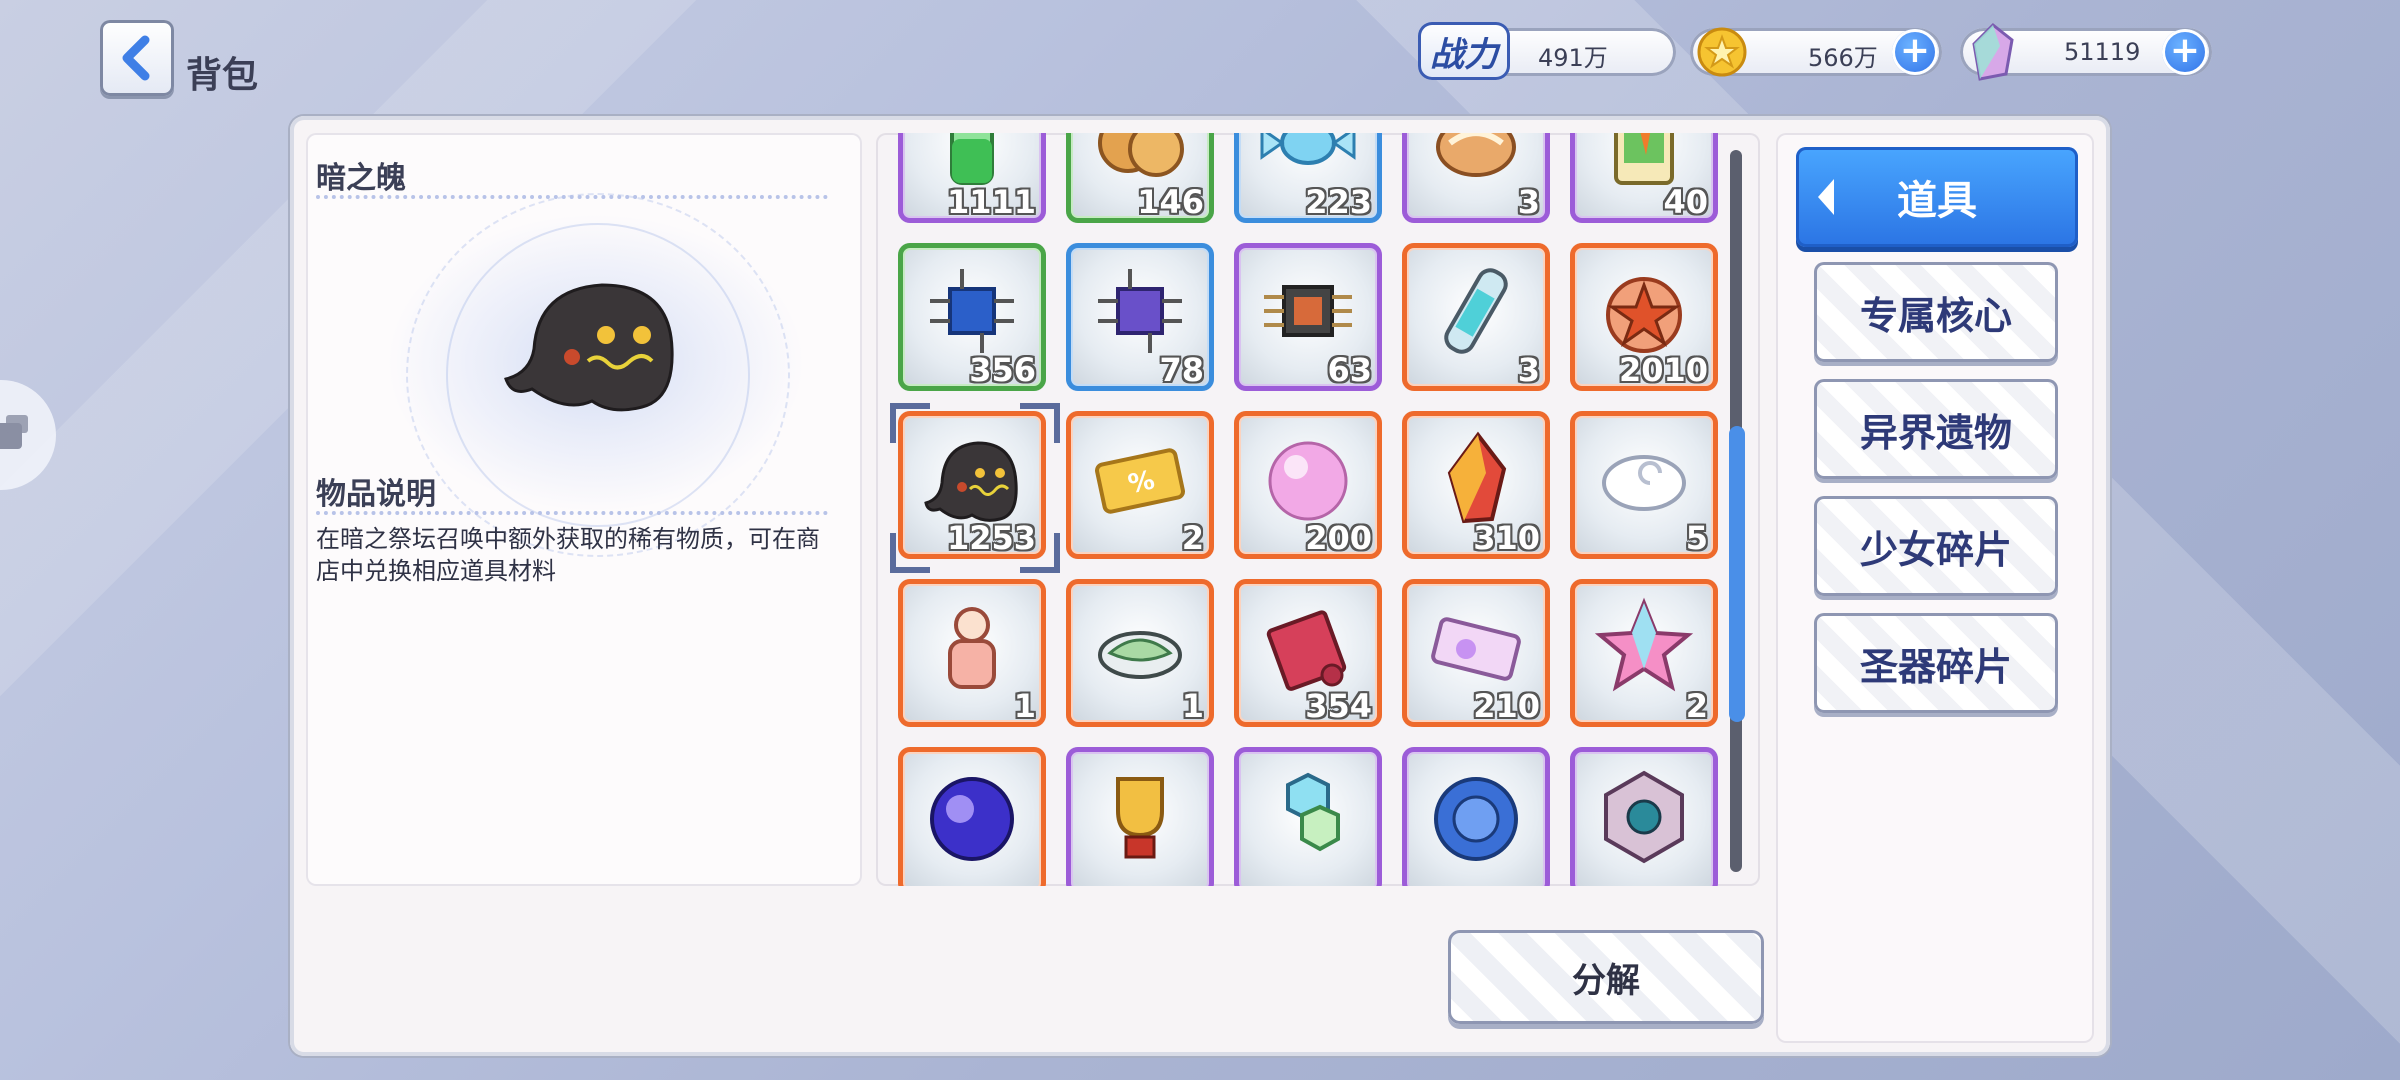 The height and width of the screenshot is (1080, 2400). Describe the element at coordinates (376, 494) in the screenshot. I see `description-title: 物品说明` at that location.